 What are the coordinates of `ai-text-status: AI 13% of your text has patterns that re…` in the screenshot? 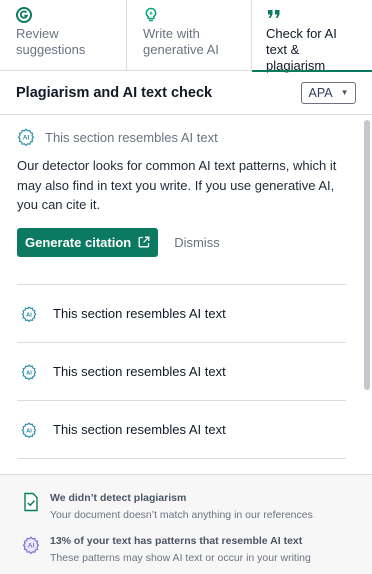 It's located at (197, 549).